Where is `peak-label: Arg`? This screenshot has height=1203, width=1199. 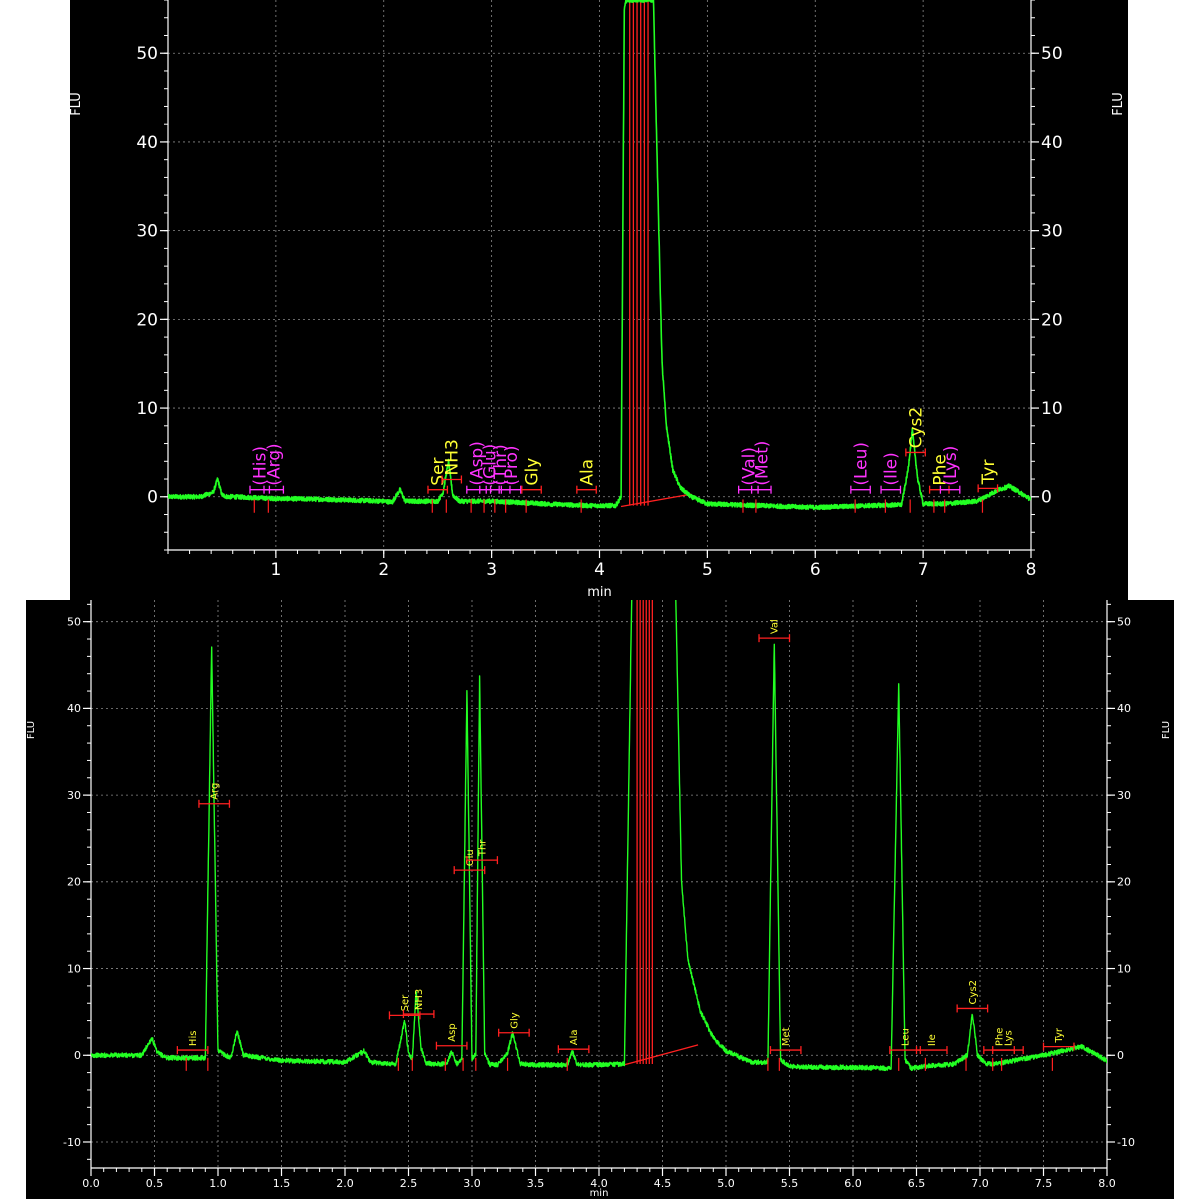 peak-label: Arg is located at coordinates (215, 791).